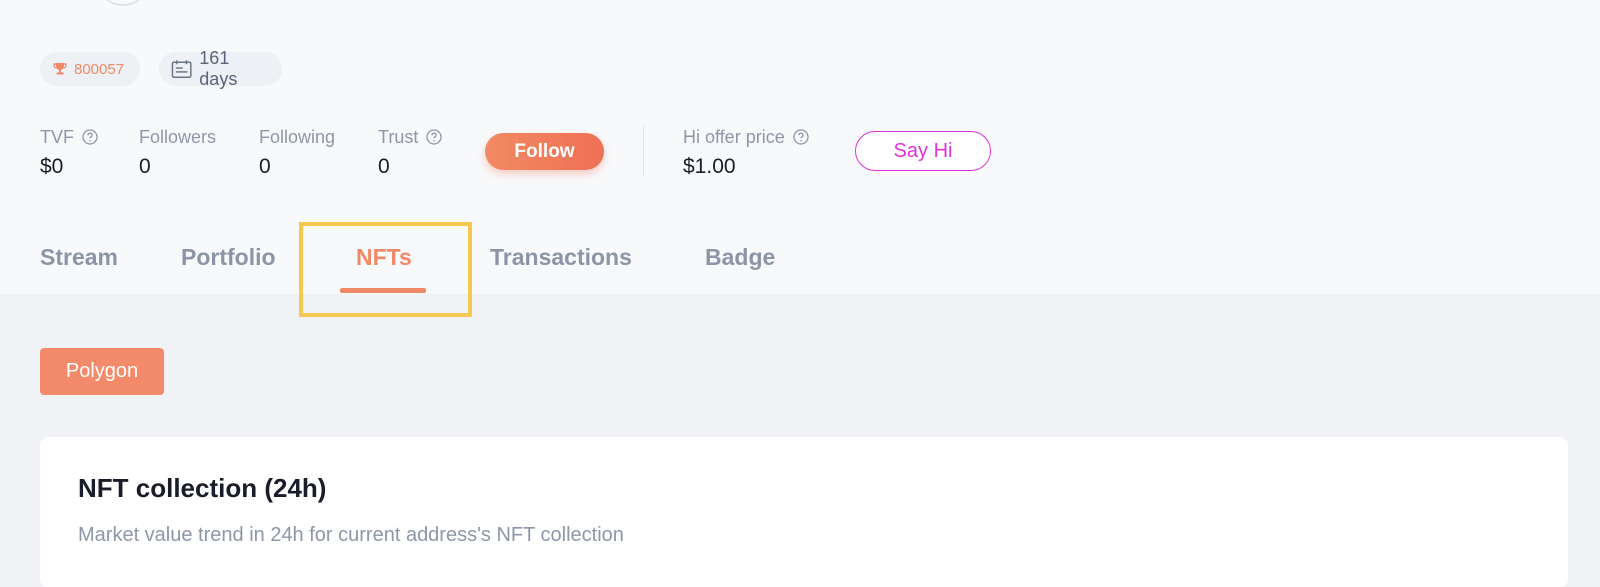 The width and height of the screenshot is (1600, 587). I want to click on age-badge: 161 days, so click(220, 68).